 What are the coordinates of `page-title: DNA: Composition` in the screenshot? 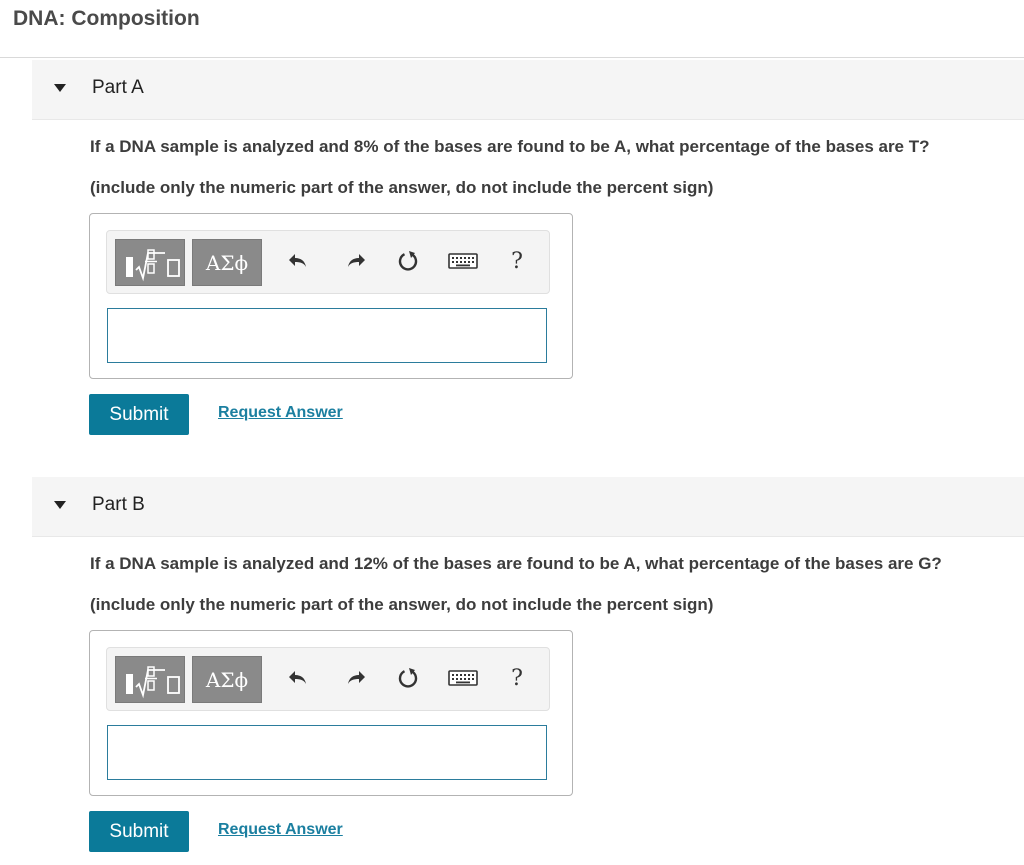 It's located at (106, 18).